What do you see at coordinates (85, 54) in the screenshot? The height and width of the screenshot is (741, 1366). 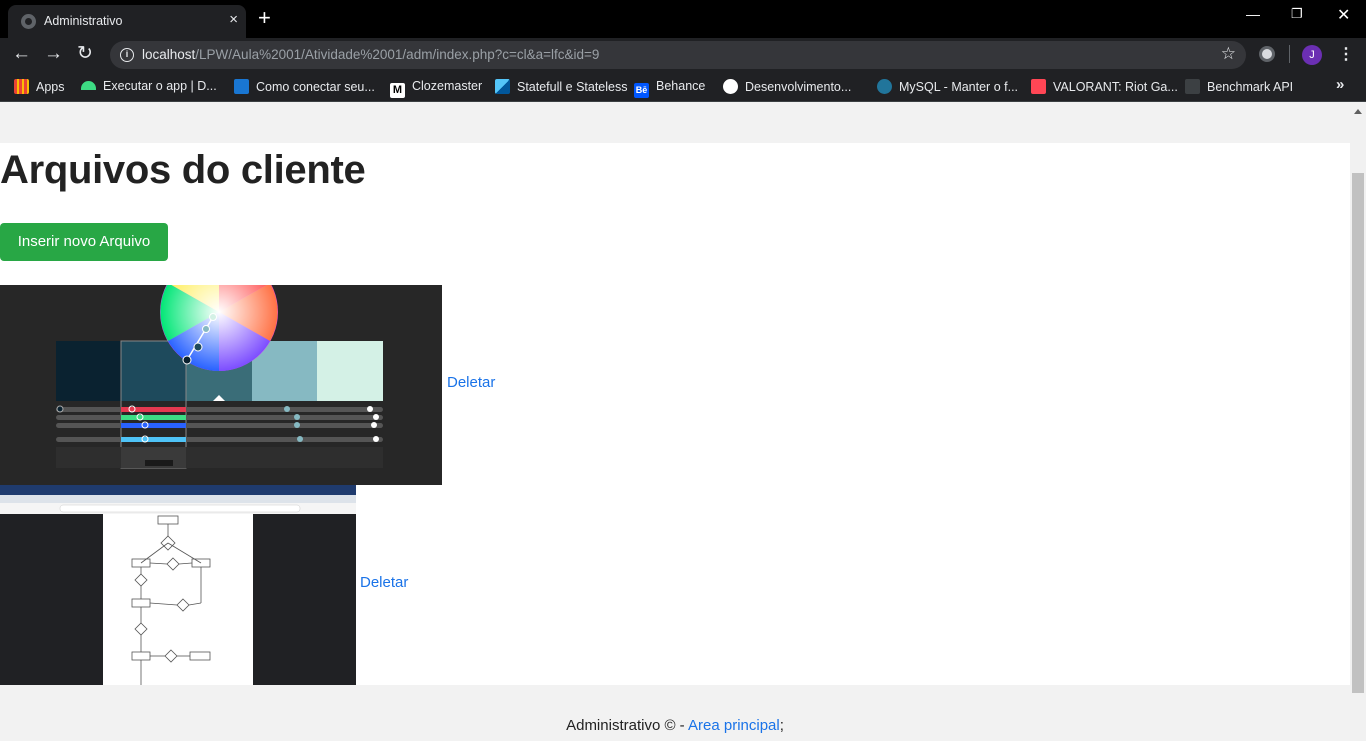 I see `reload-icon: ↻` at bounding box center [85, 54].